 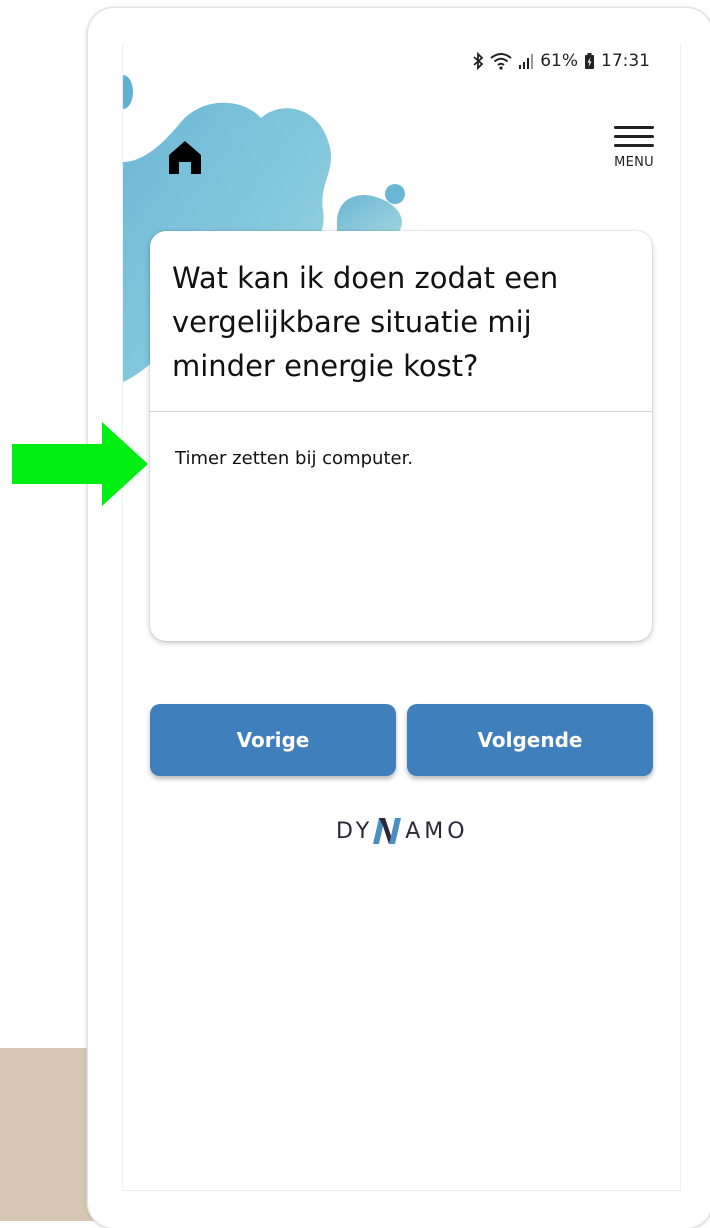 I want to click on signal-icon, so click(x=526, y=61).